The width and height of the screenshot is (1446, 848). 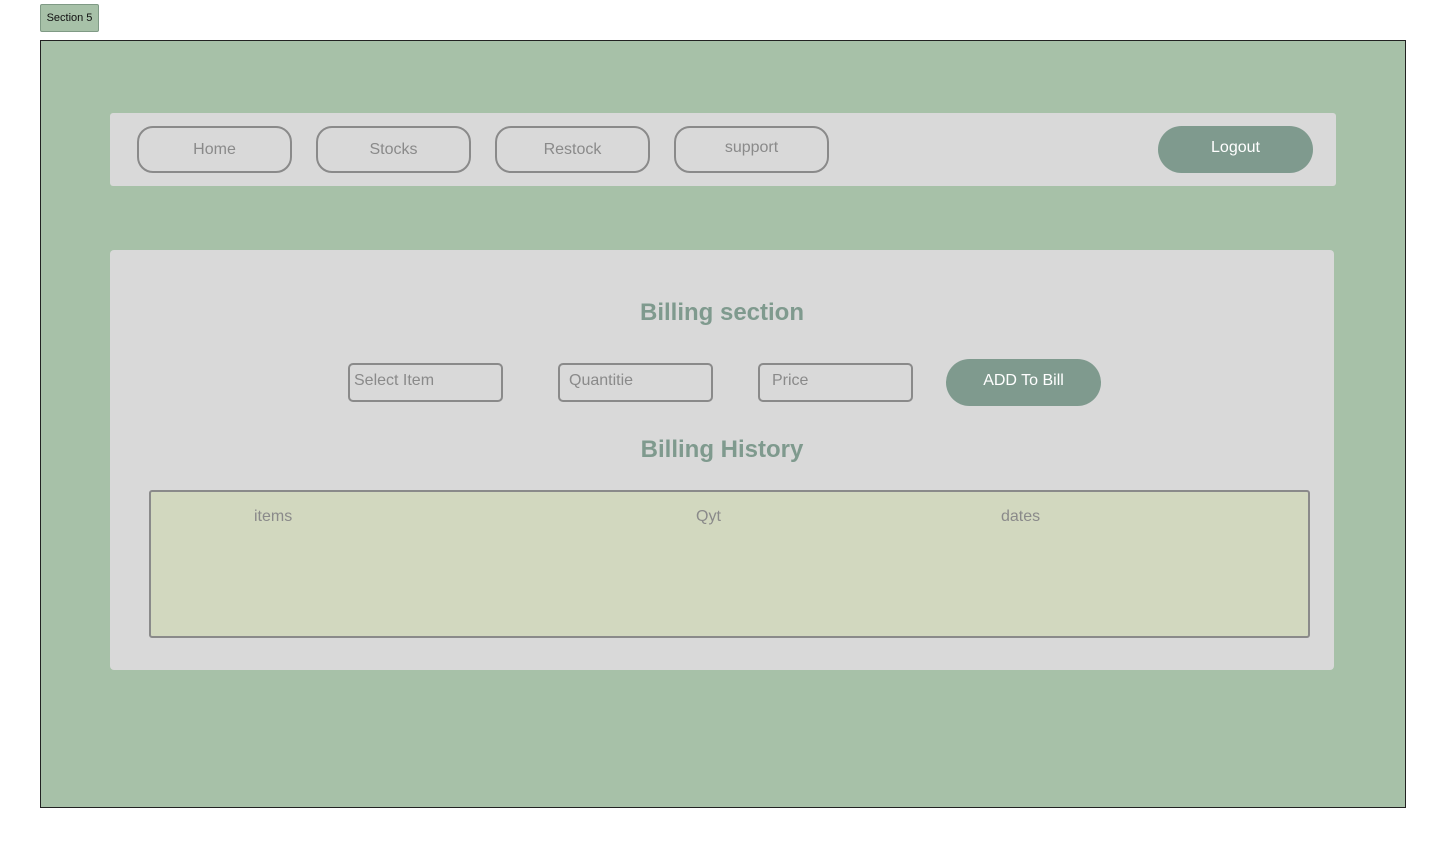 I want to click on section-label: Section 5, so click(x=69, y=18).